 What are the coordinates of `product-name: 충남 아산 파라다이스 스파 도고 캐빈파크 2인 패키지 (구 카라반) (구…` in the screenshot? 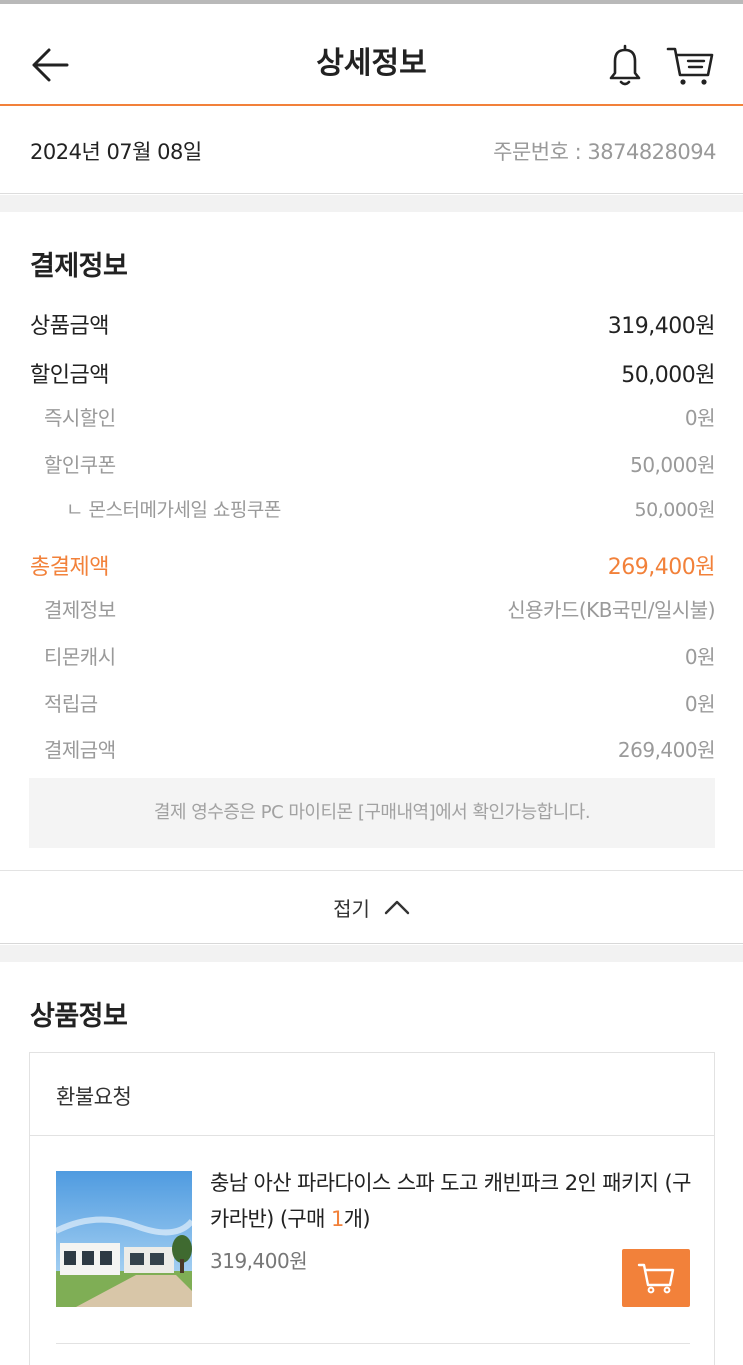 It's located at (455, 1201).